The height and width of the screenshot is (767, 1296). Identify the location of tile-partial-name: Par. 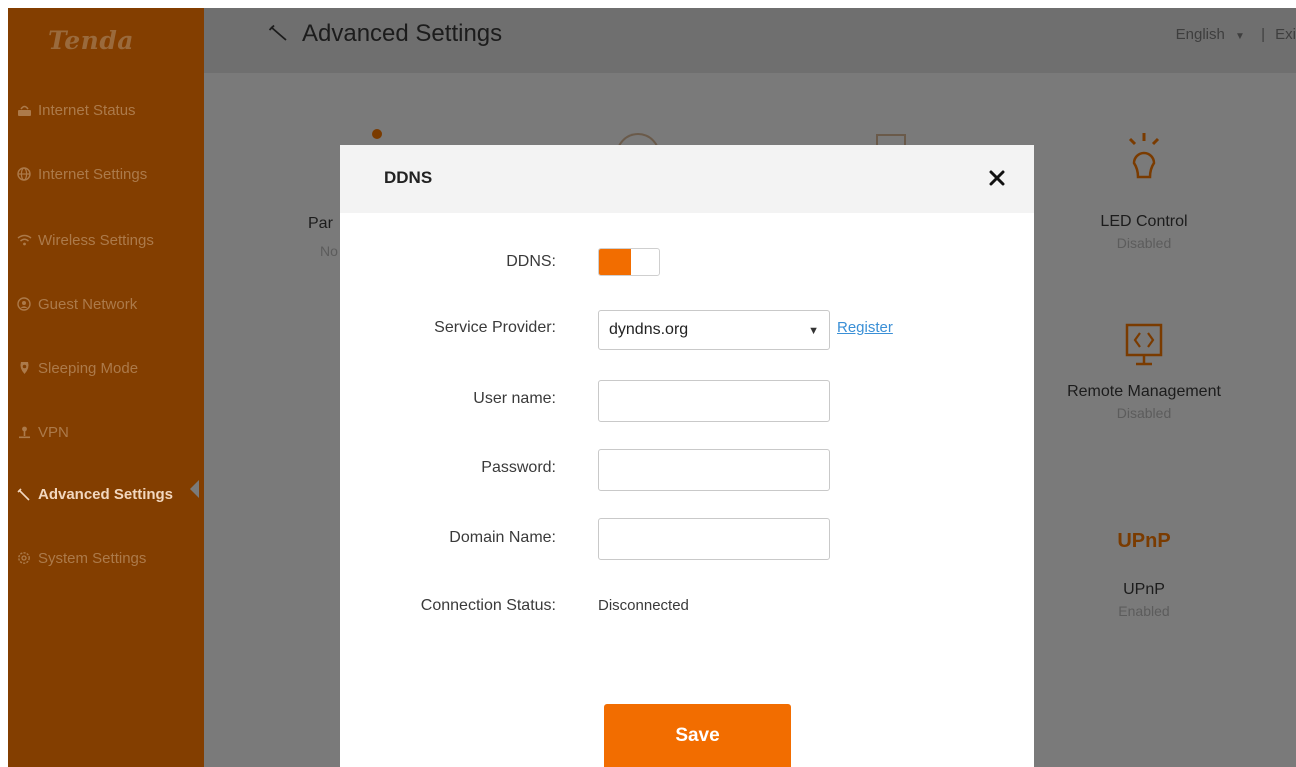
(320, 223).